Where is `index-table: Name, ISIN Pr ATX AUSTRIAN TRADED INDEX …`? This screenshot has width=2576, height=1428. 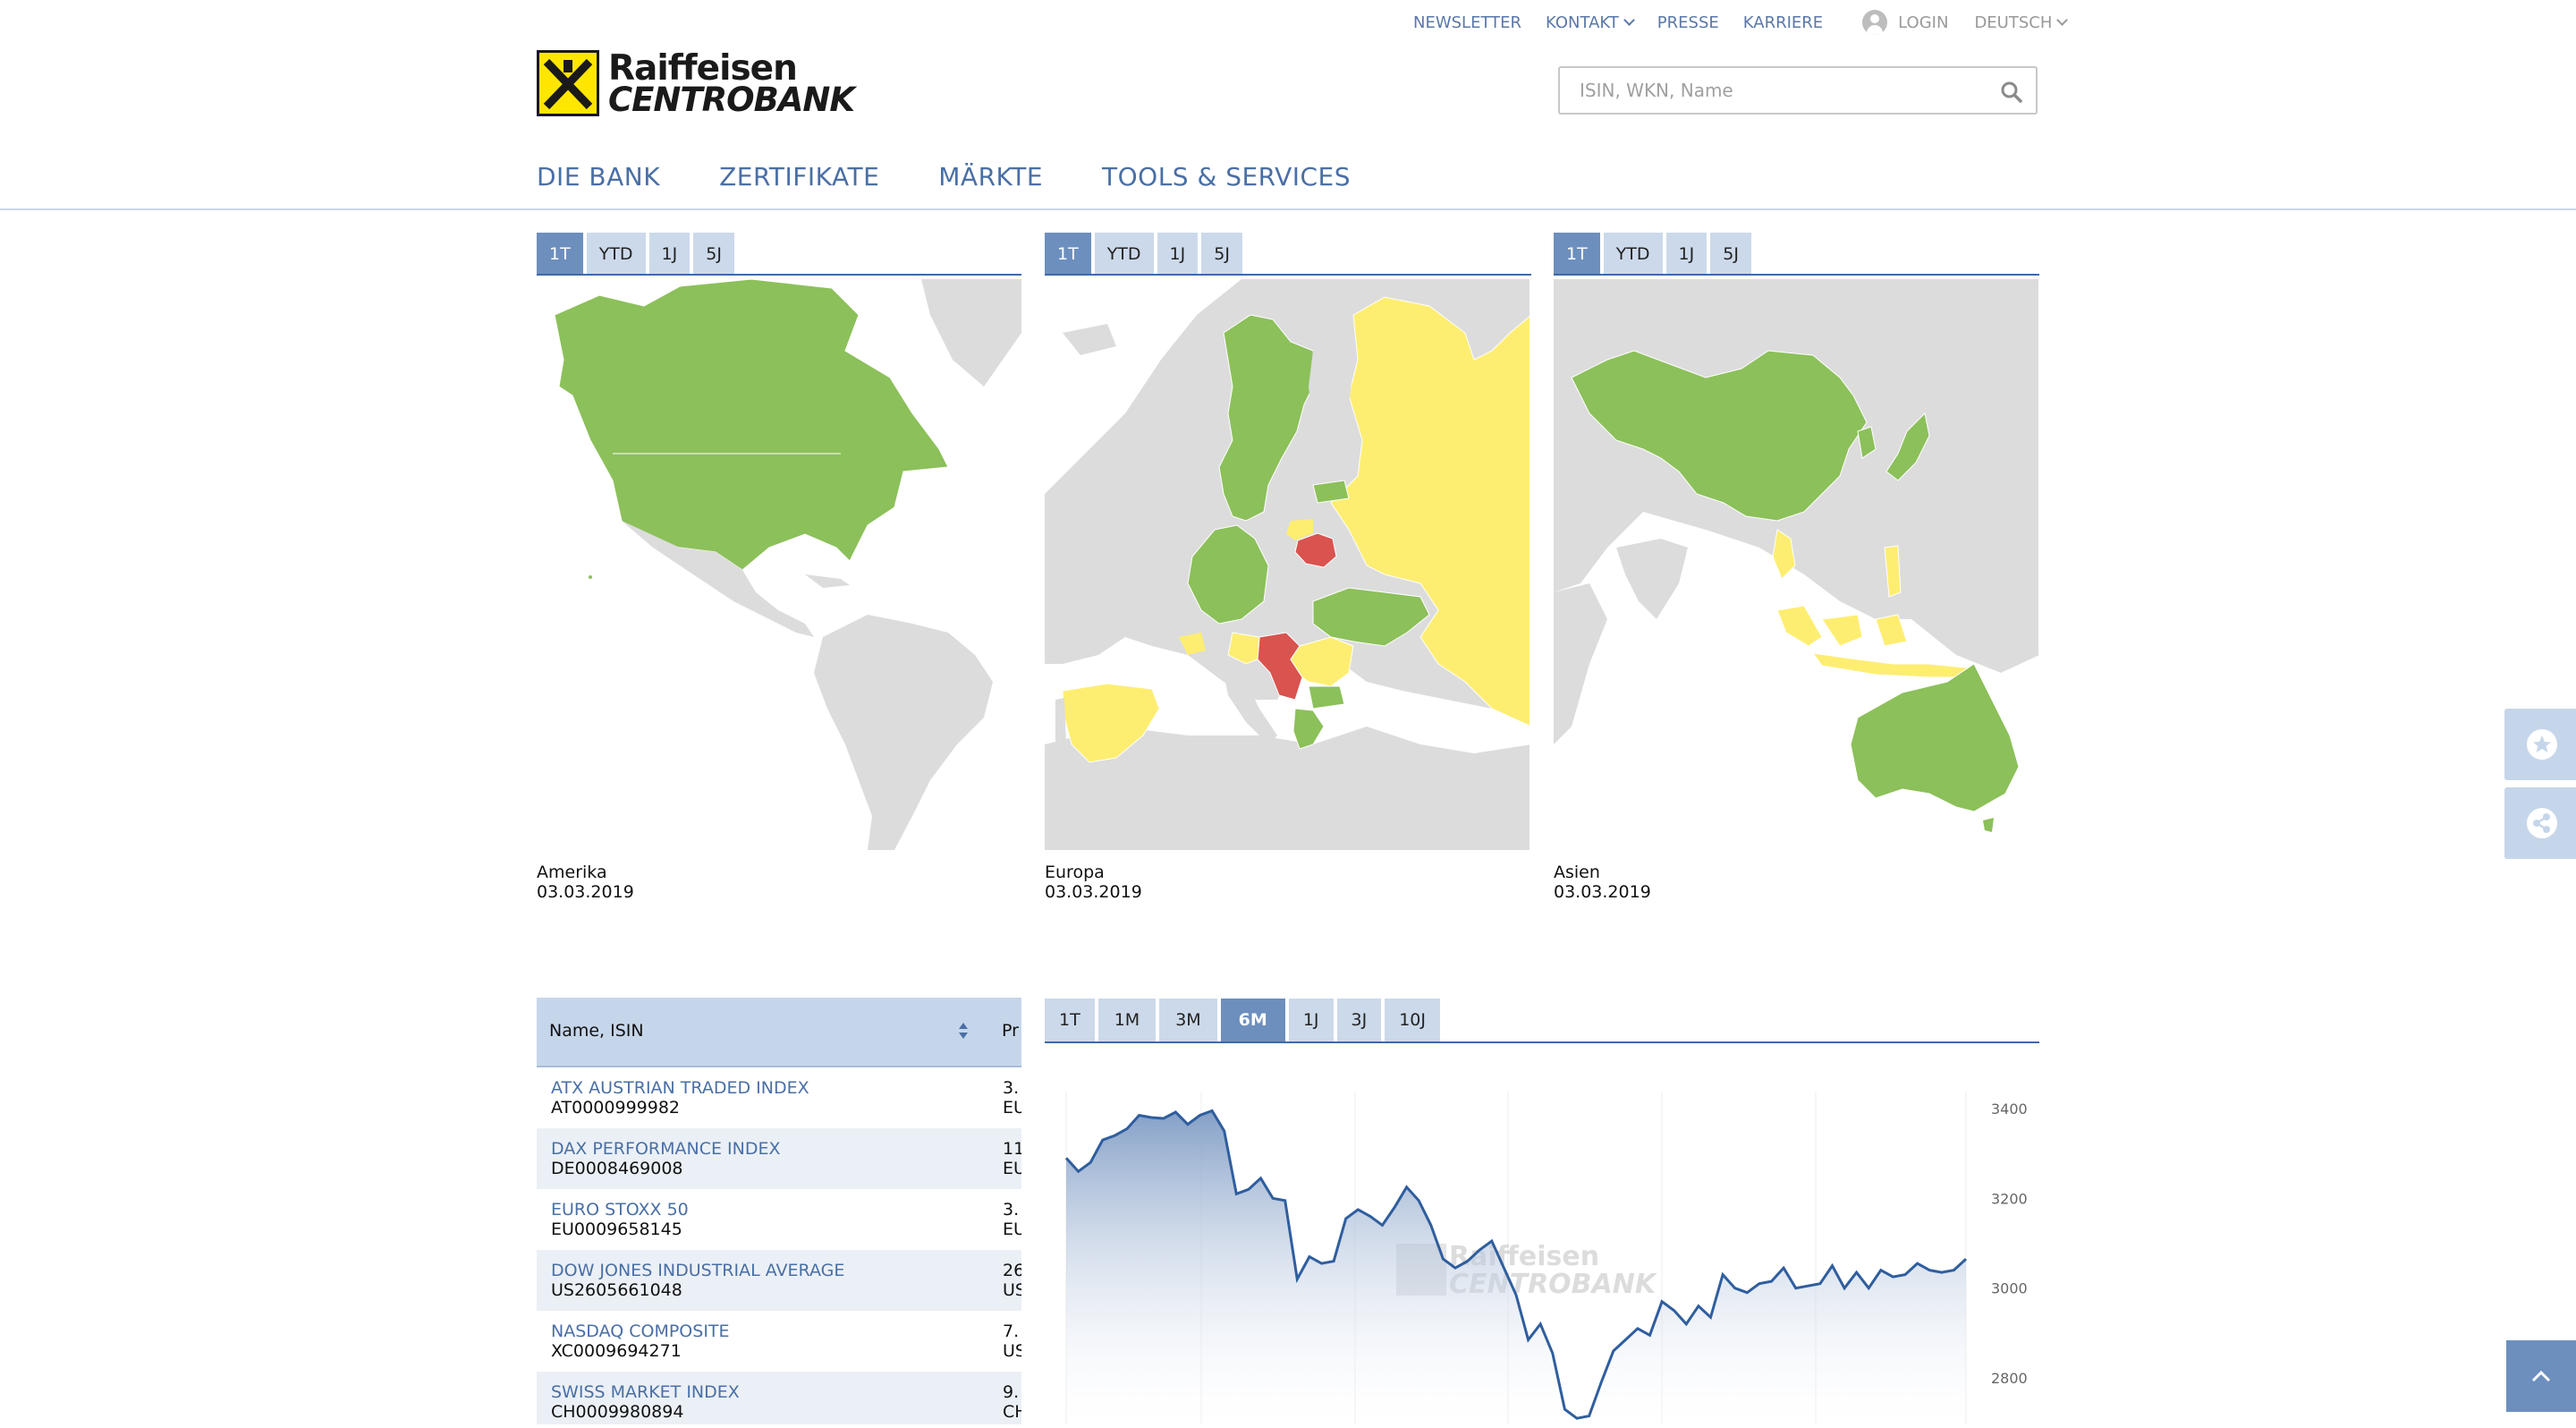
index-table: Name, ISIN Pr ATX AUSTRIAN TRADED INDEX … is located at coordinates (779, 1211).